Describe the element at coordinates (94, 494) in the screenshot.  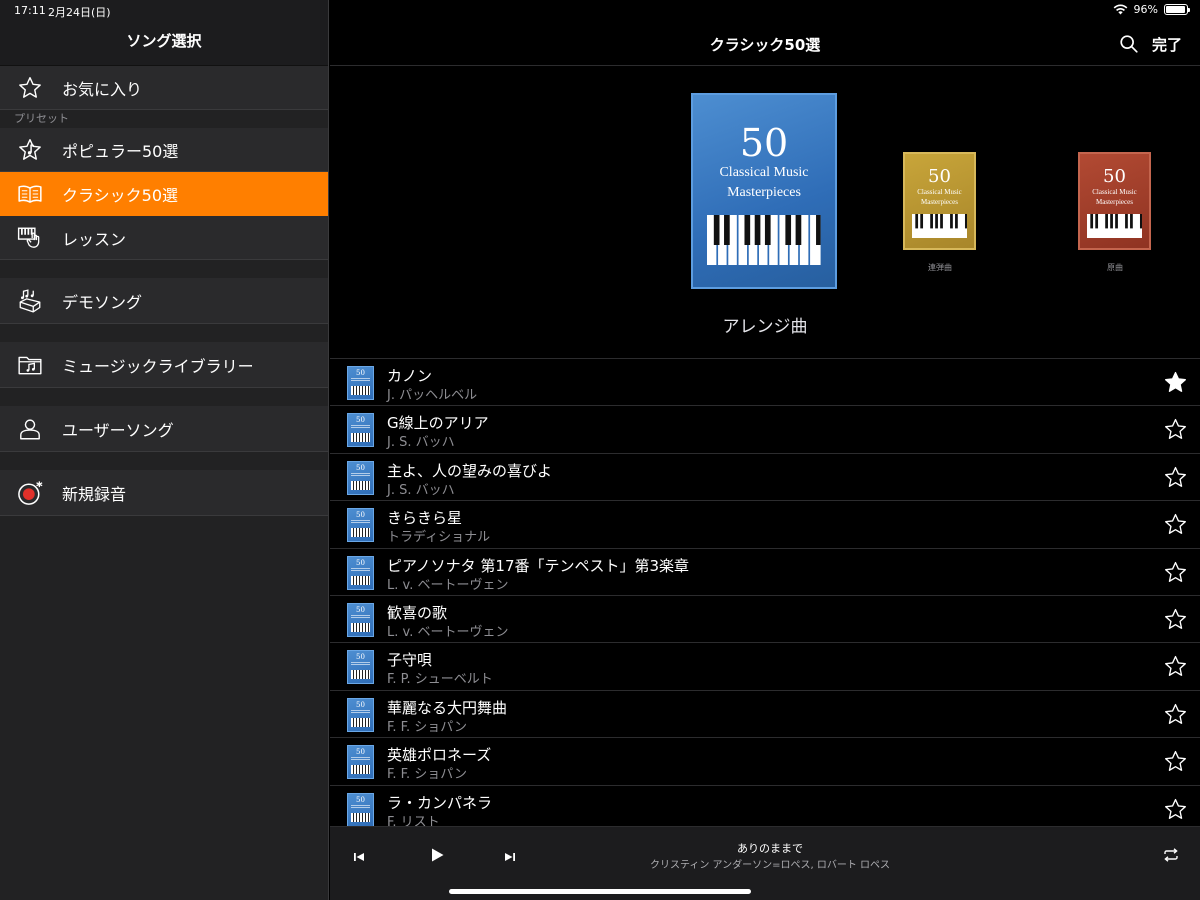
I see `sidebar-item-label: 新規録音` at that location.